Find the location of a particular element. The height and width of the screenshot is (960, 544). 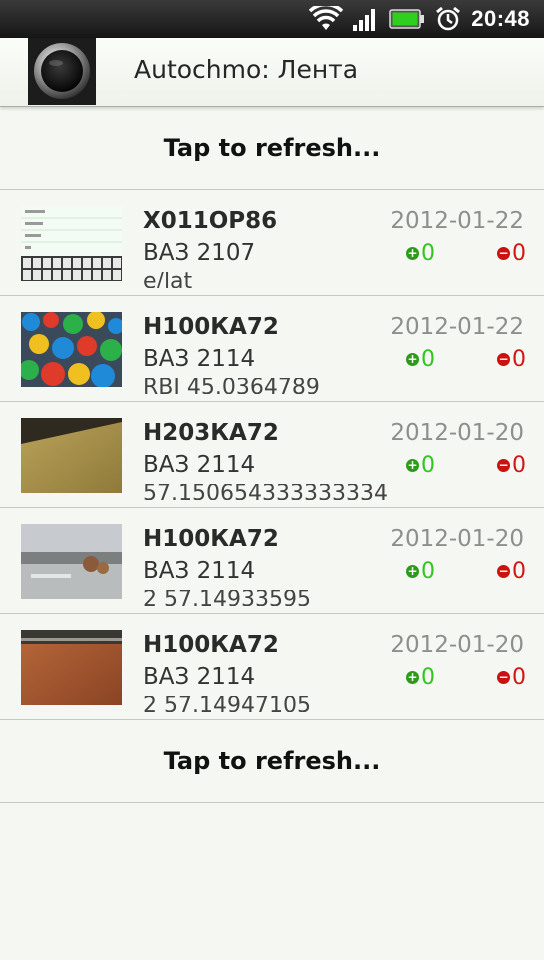

alarm-icon is located at coordinates (448, 19).